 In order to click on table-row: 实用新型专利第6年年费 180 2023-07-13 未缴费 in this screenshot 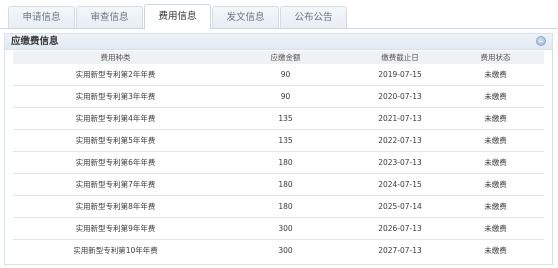, I will do `click(278, 162)`.